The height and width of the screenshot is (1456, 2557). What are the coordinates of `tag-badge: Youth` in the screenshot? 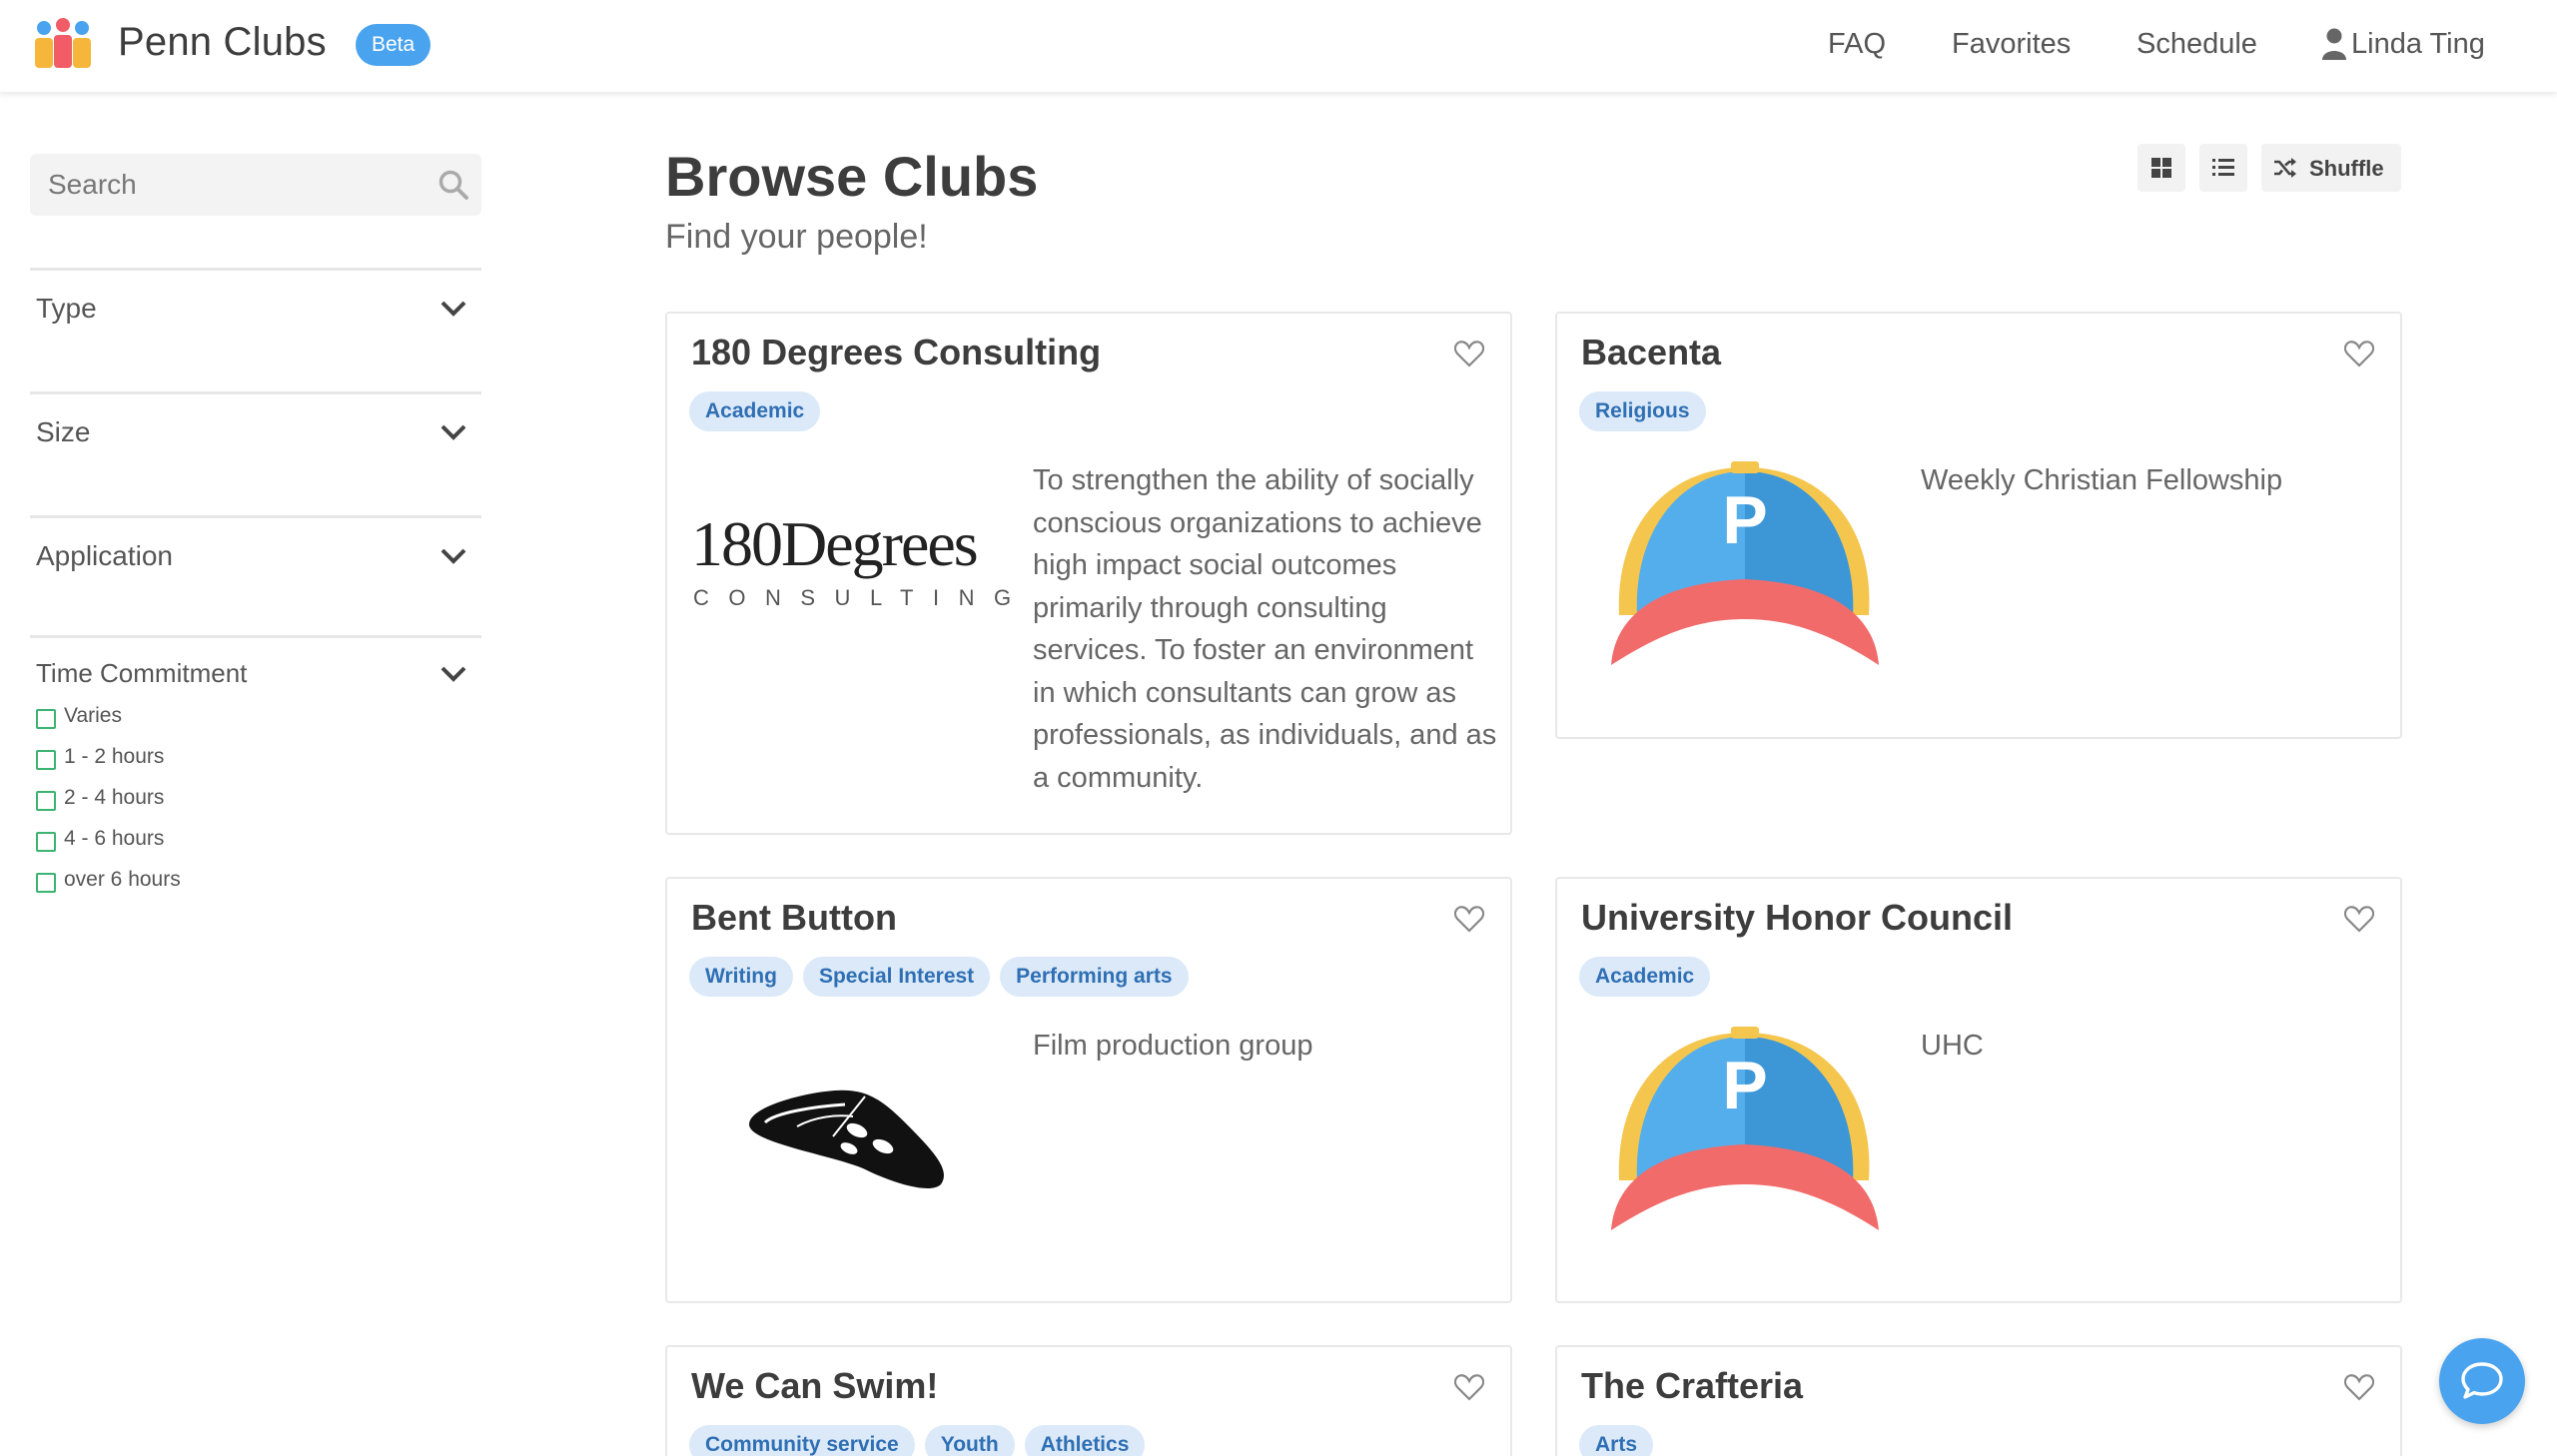 It's located at (969, 1441).